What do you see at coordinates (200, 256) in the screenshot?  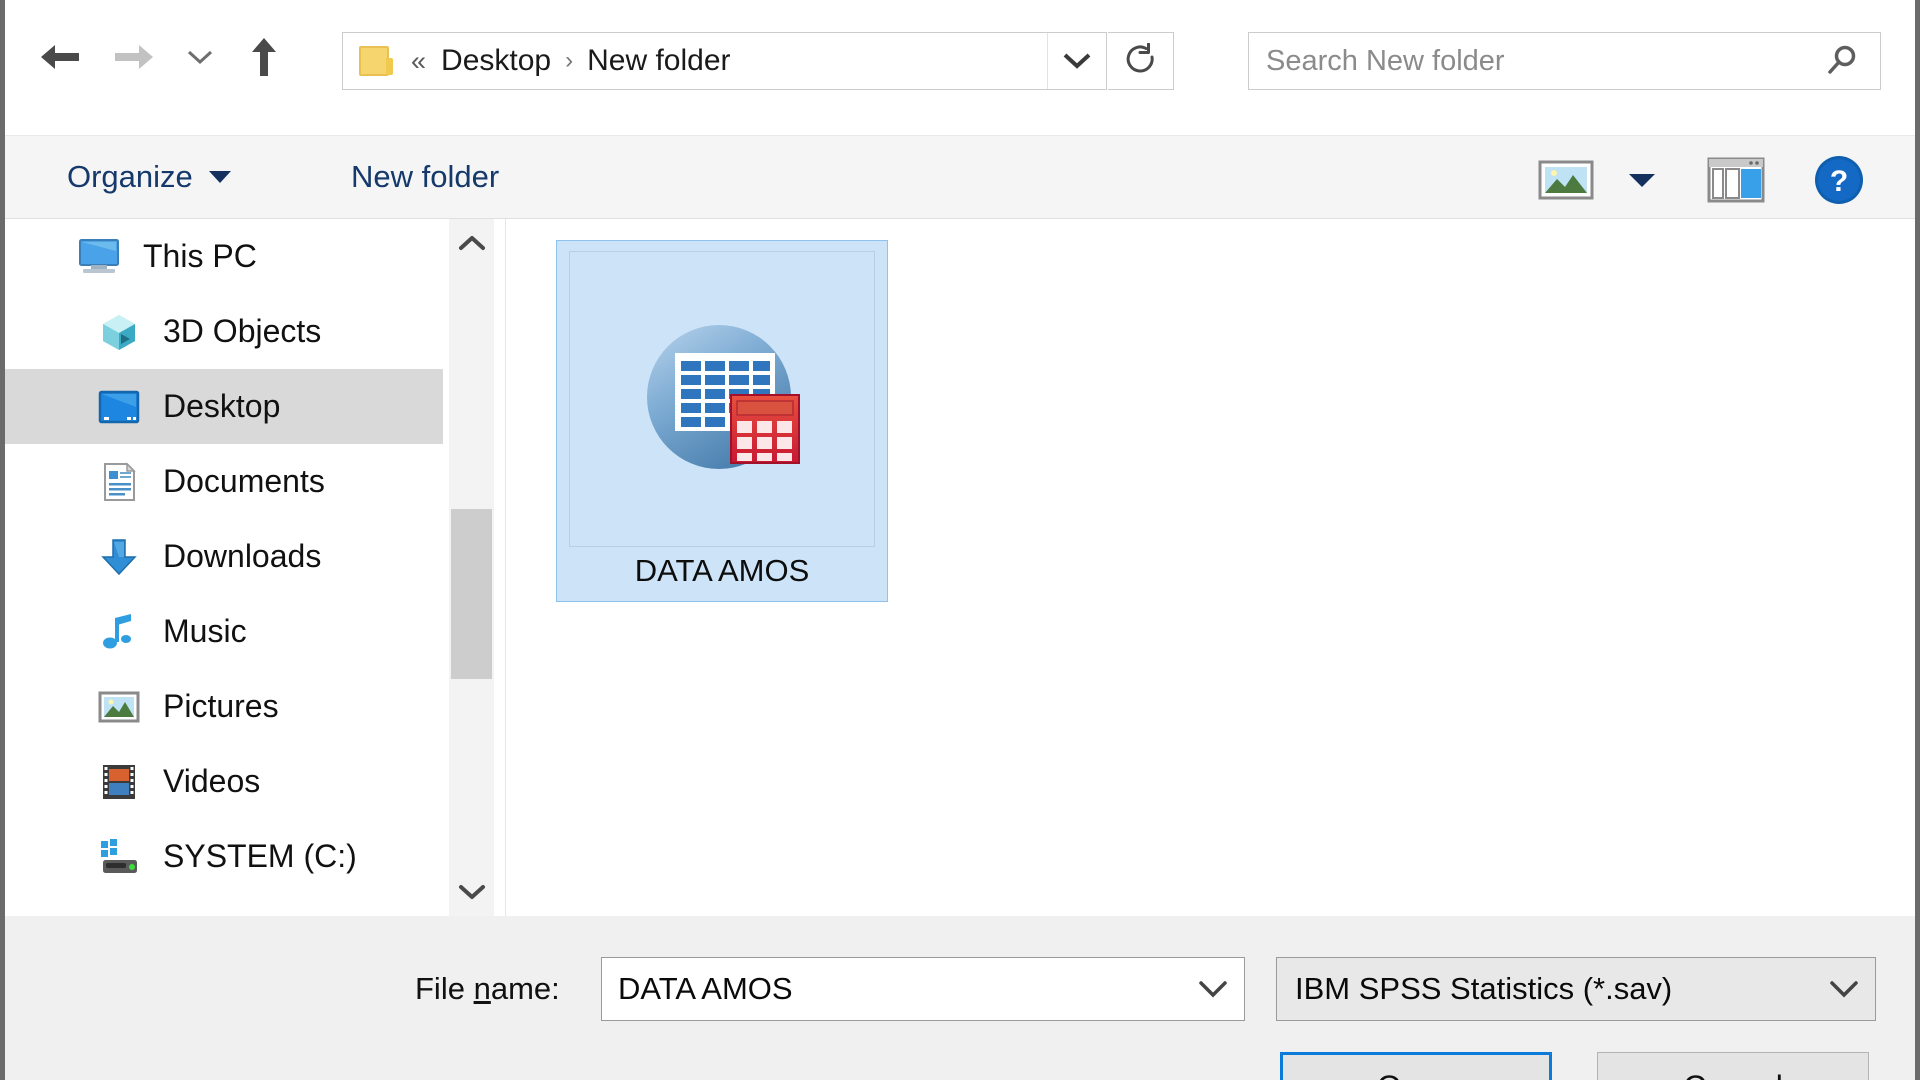 I see `sidebar-item-label: This PC` at bounding box center [200, 256].